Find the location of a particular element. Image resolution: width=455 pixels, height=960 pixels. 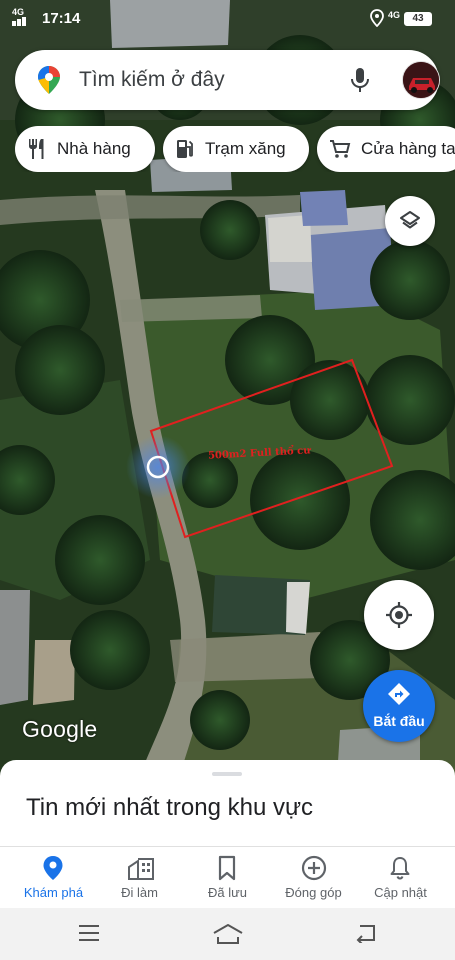

battery-level: 43 is located at coordinates (418, 18).